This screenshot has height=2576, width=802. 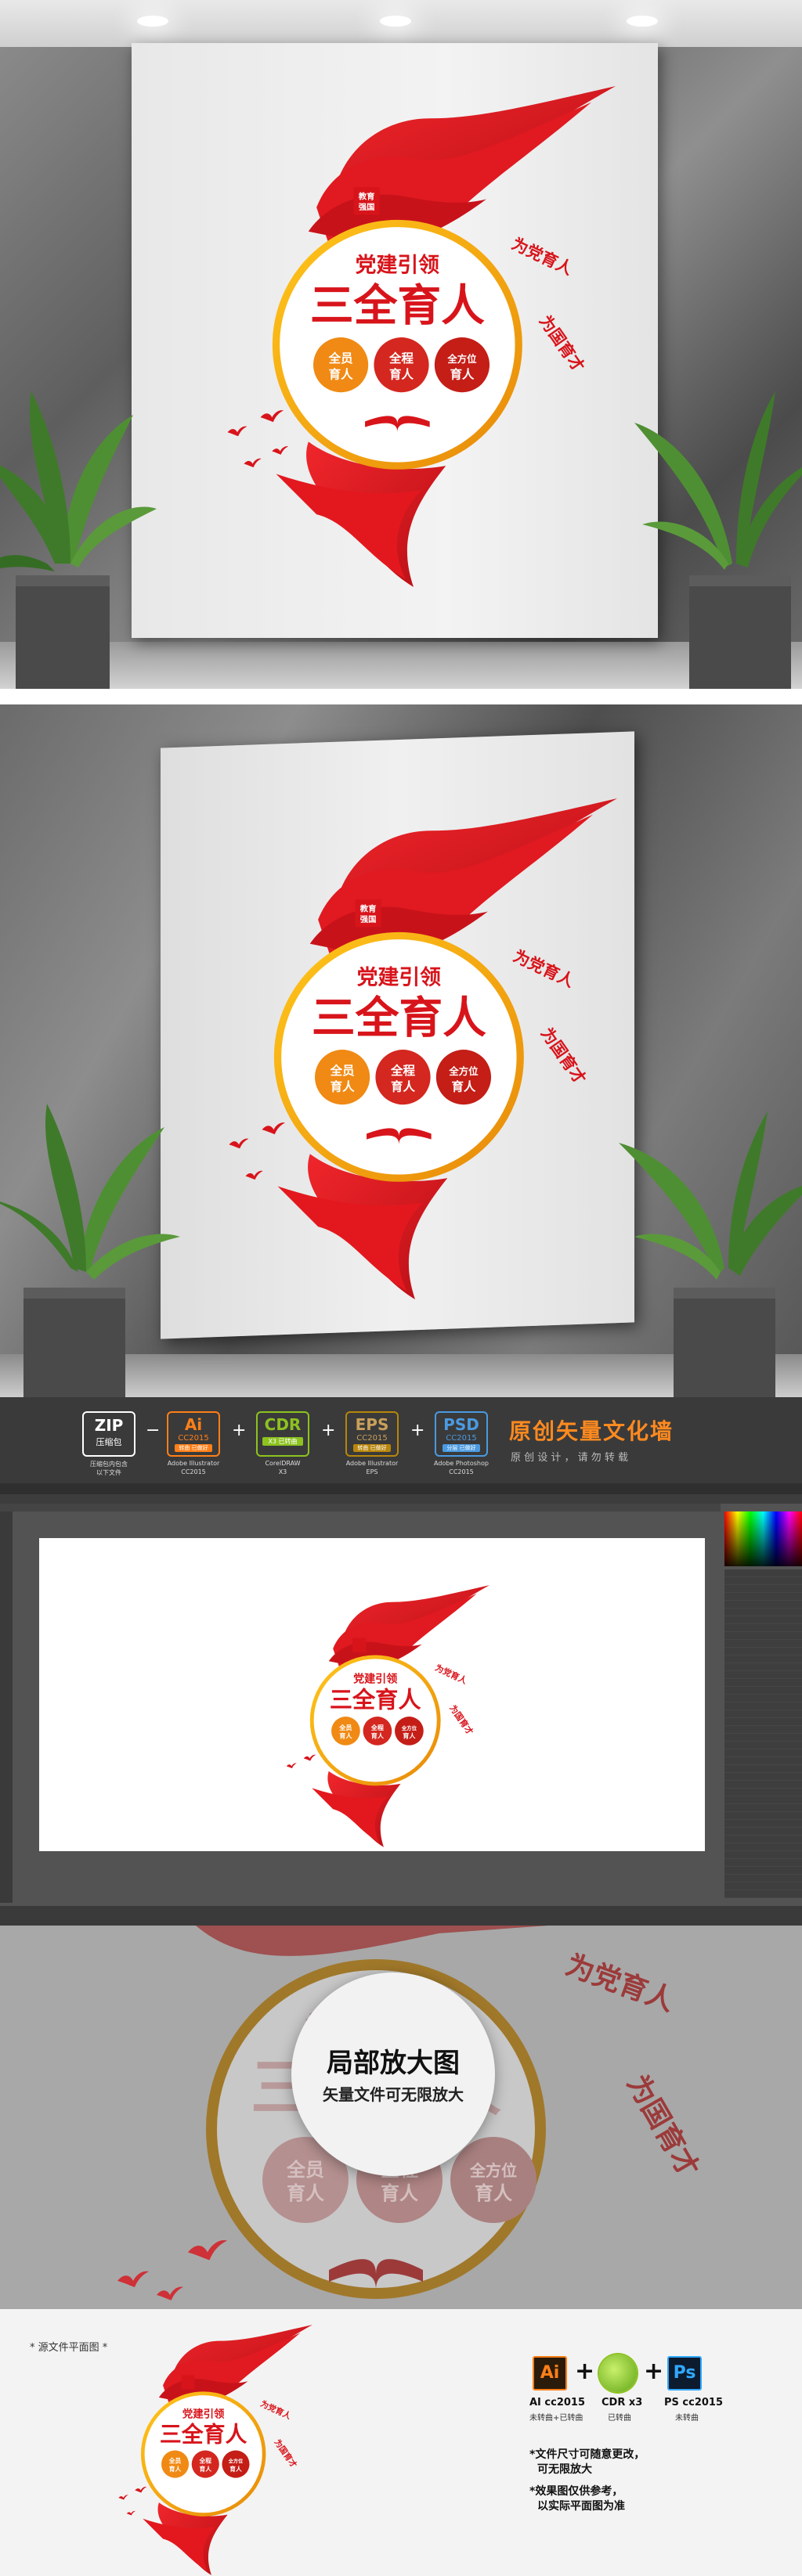 What do you see at coordinates (461, 359) in the screenshot?
I see `circle-3-text-1: 全方位` at bounding box center [461, 359].